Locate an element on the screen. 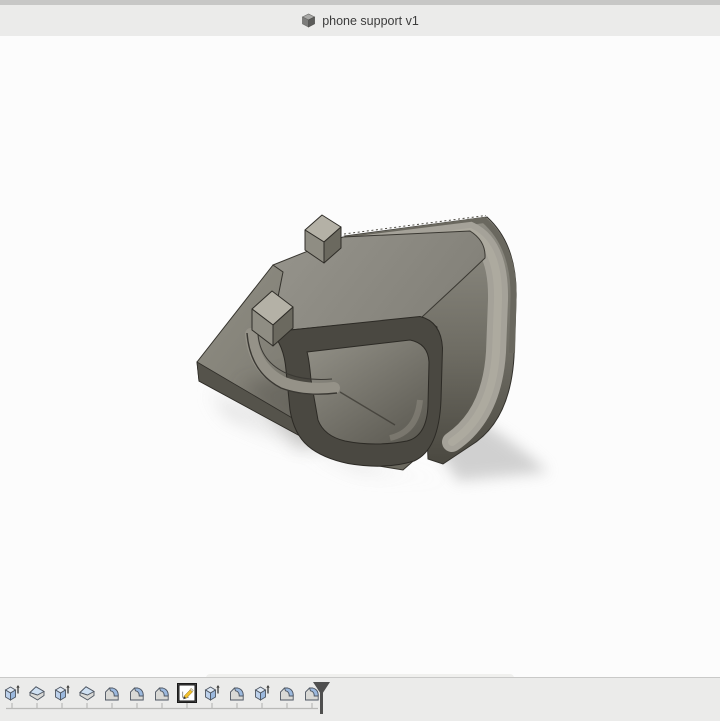 Image resolution: width=720 pixels, height=721 pixels. document-tab: phone support v1 is located at coordinates (360, 20).